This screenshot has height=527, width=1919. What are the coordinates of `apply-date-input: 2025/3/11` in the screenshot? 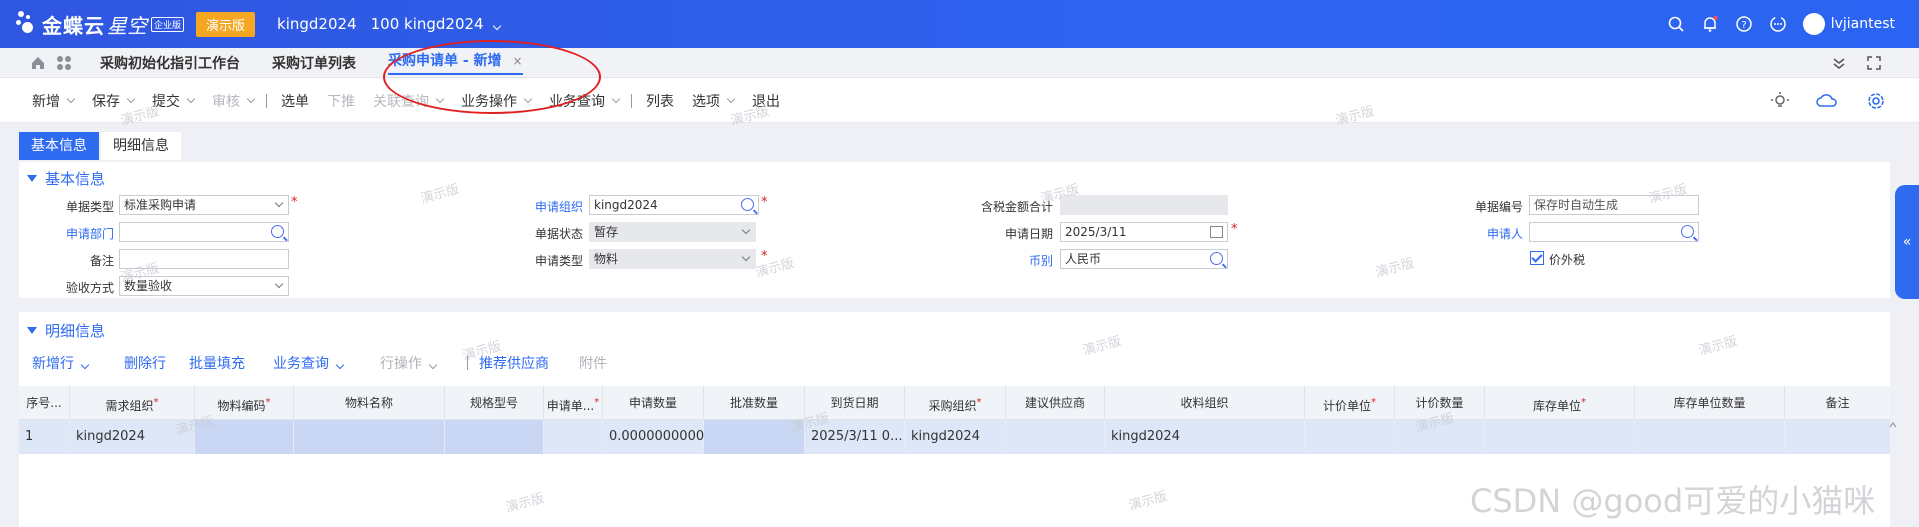 It's located at (1144, 232).